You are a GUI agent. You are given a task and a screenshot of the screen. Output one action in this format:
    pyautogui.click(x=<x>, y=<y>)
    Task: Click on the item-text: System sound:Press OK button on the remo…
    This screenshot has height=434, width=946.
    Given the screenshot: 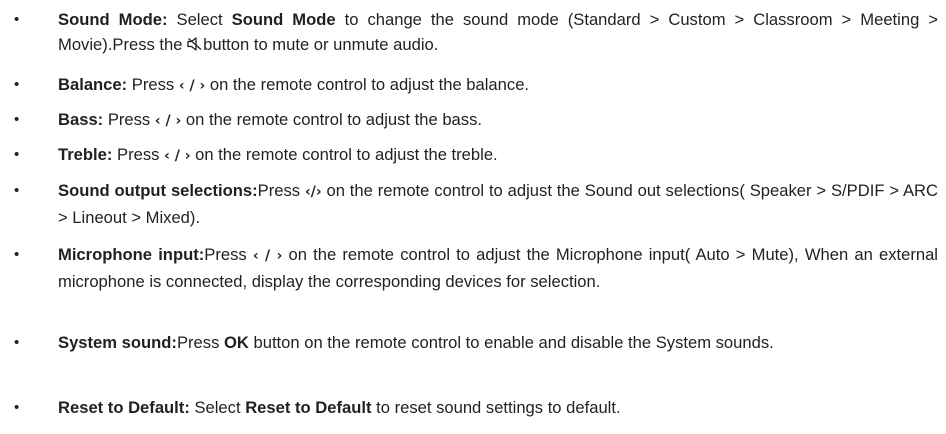 What is the action you would take?
    pyautogui.click(x=416, y=342)
    